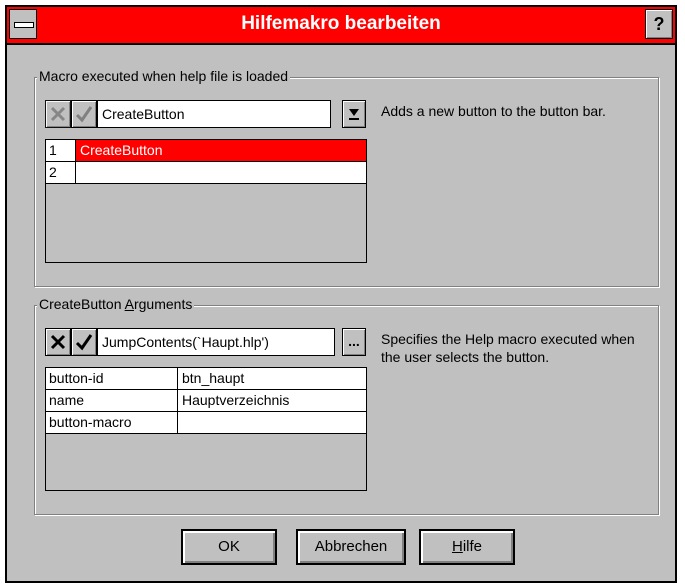  What do you see at coordinates (221, 172) in the screenshot?
I see `row-value` at bounding box center [221, 172].